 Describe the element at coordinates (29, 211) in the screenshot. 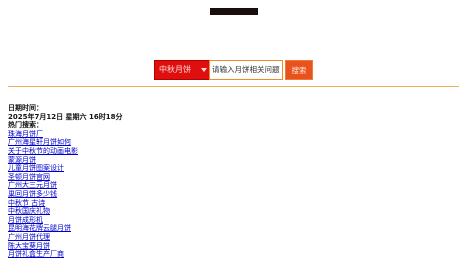

I see `hot-search-link: 中秋国庆礼物` at that location.